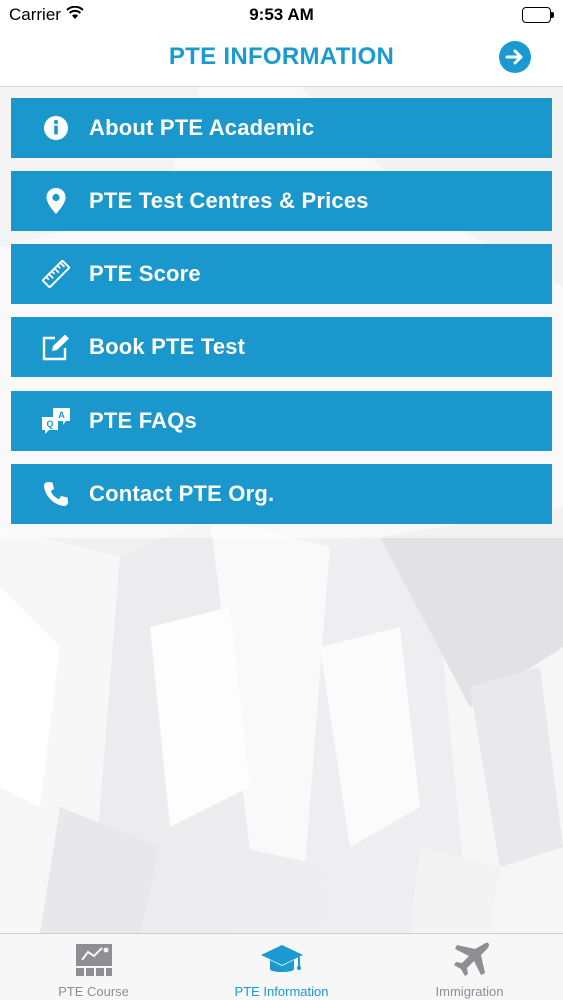  What do you see at coordinates (281, 421) in the screenshot?
I see `menu-item-faqs: A Q PTE FAQs` at bounding box center [281, 421].